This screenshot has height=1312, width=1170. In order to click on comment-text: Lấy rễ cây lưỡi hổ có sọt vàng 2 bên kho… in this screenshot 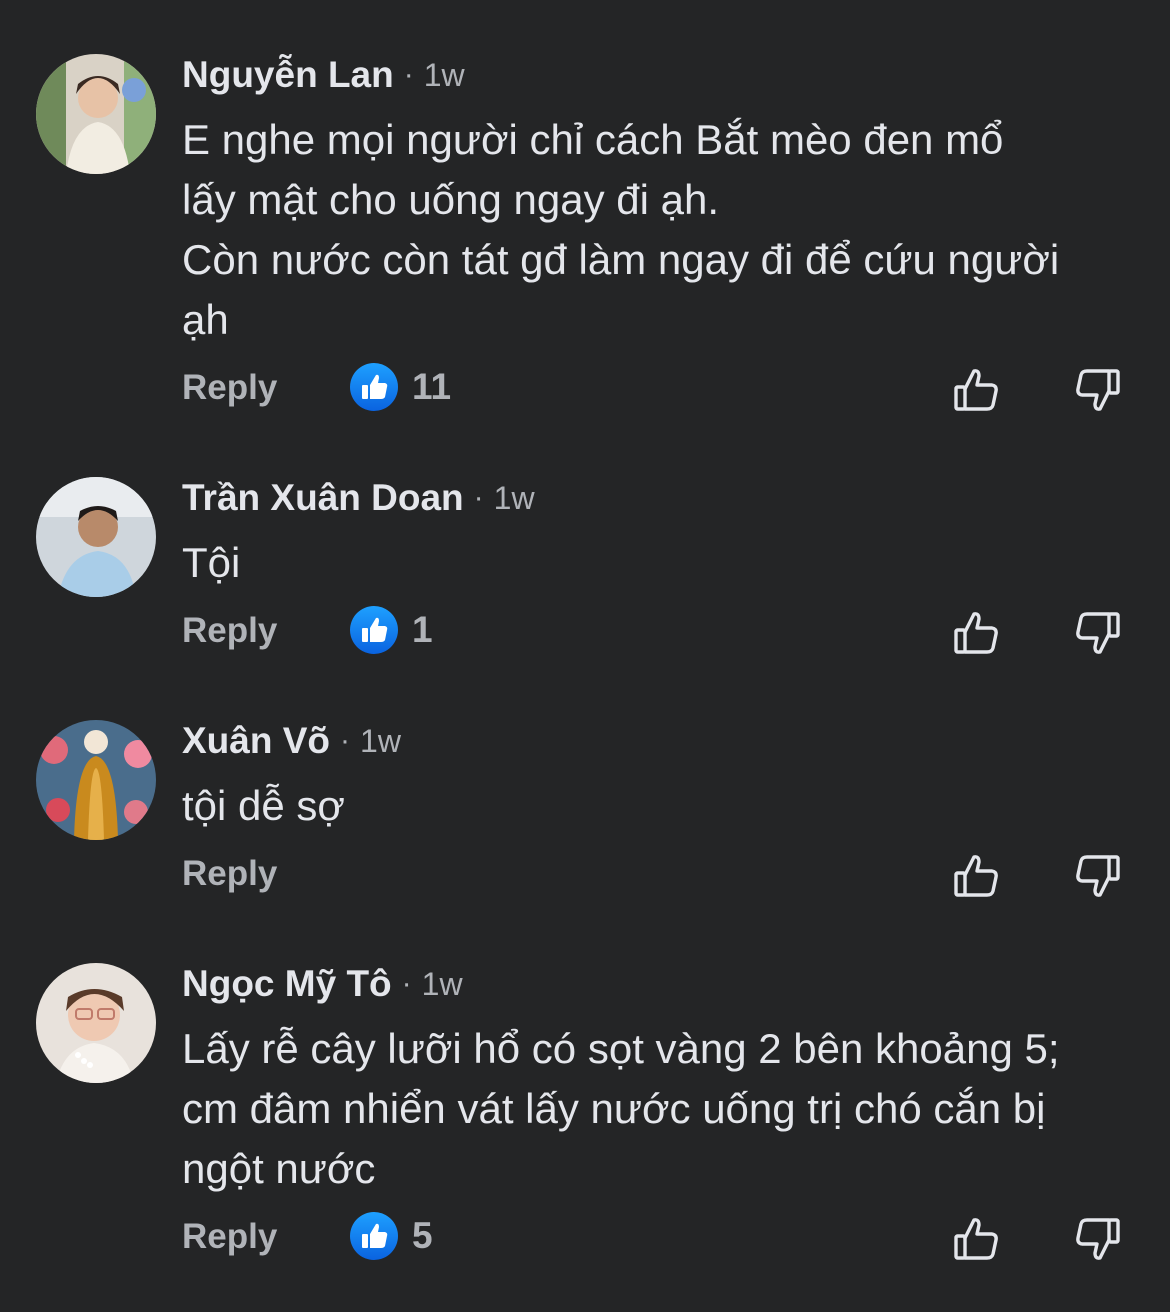, I will do `click(621, 1108)`.